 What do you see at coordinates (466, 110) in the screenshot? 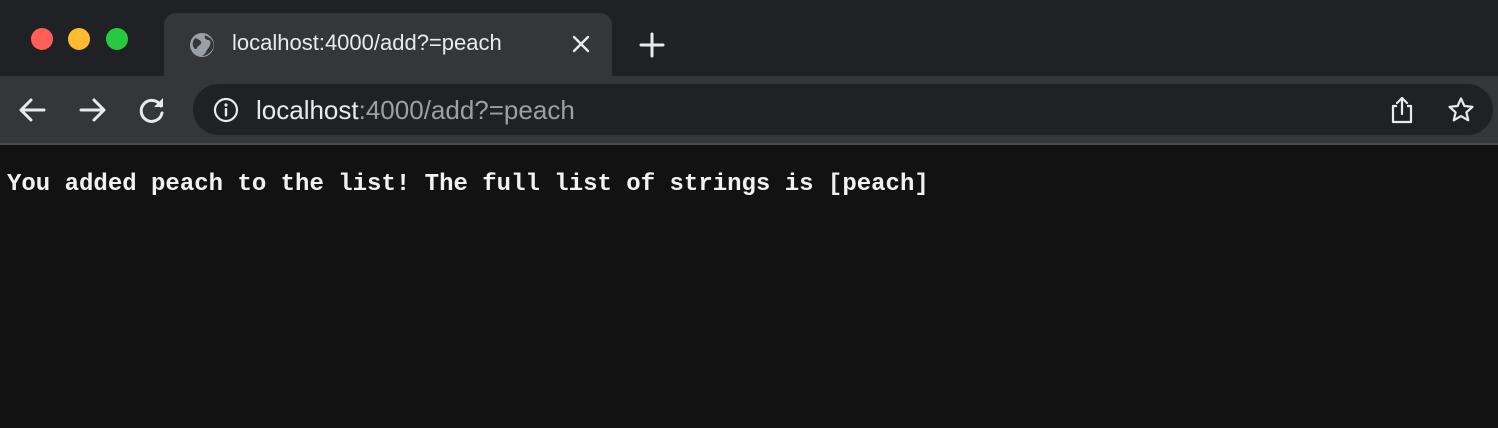
I see `url-path: :4000/add?=peach` at bounding box center [466, 110].